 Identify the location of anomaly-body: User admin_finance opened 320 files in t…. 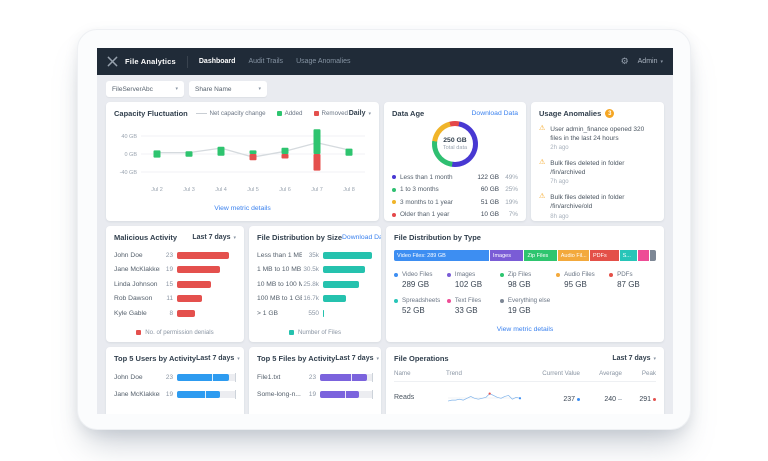
(603, 138).